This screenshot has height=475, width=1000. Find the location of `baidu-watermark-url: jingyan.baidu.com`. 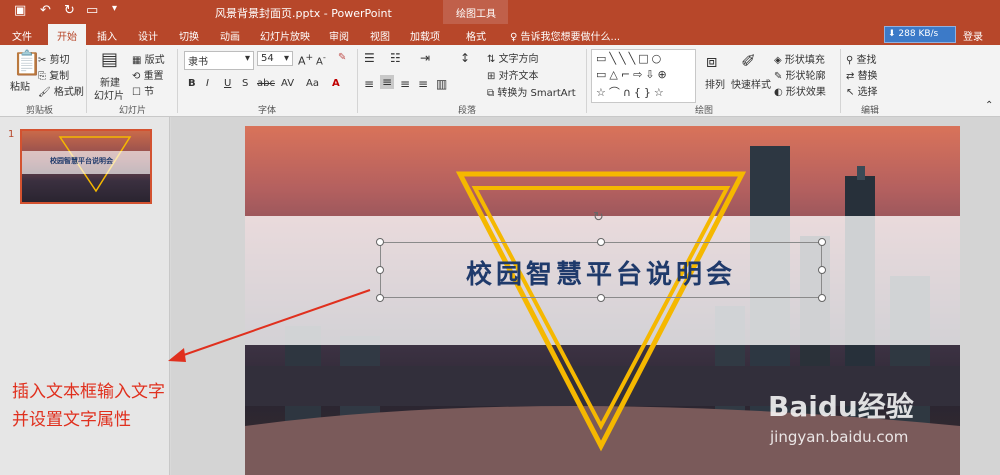

baidu-watermark-url: jingyan.baidu.com is located at coordinates (839, 437).